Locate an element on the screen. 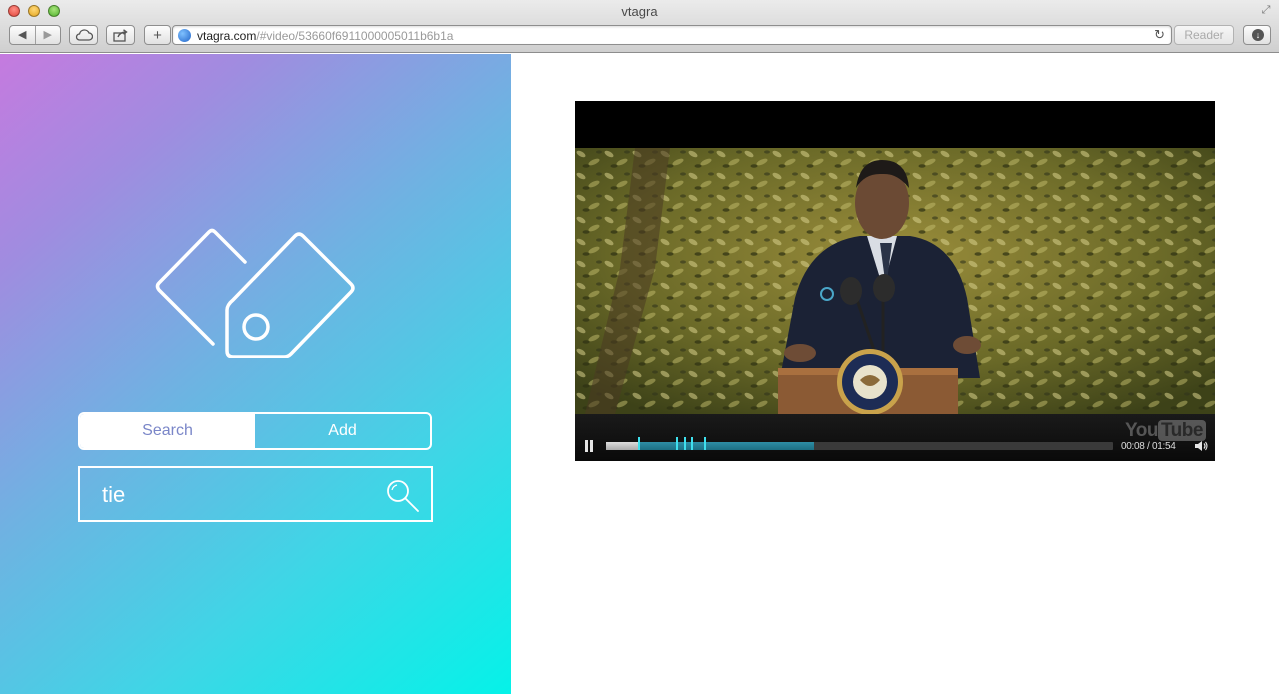 This screenshot has height=694, width=1279. mode-toggle: Search Add is located at coordinates (255, 431).